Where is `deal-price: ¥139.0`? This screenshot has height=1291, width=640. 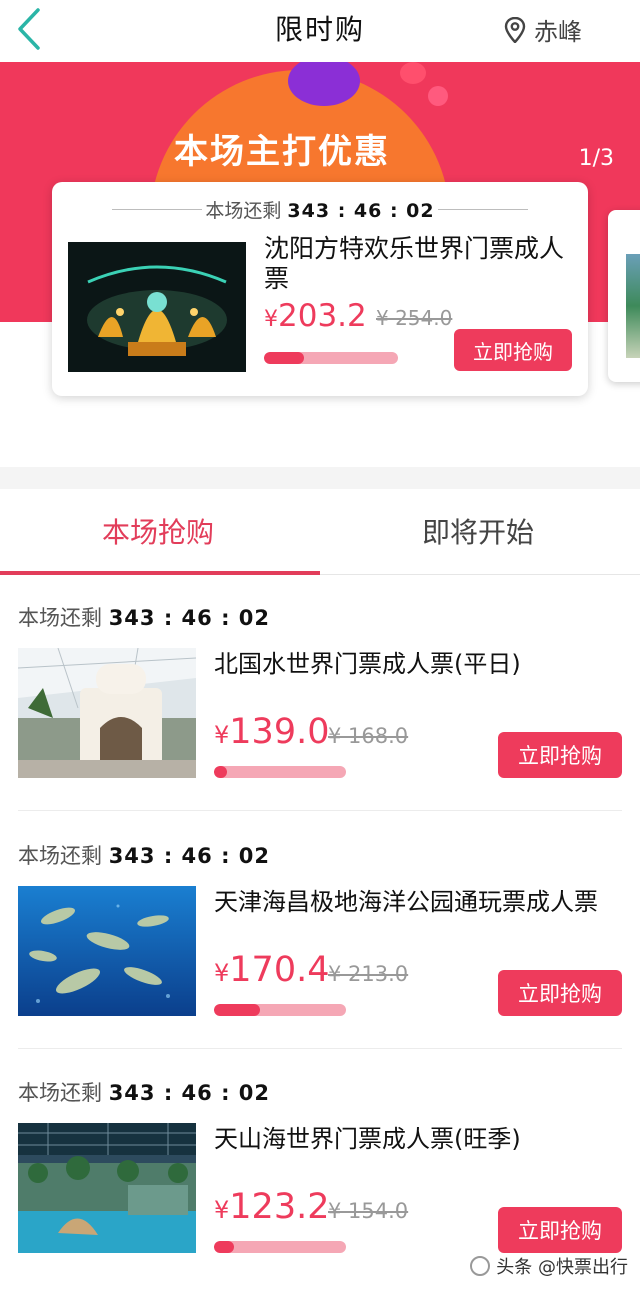 deal-price: ¥139.0 is located at coordinates (272, 732).